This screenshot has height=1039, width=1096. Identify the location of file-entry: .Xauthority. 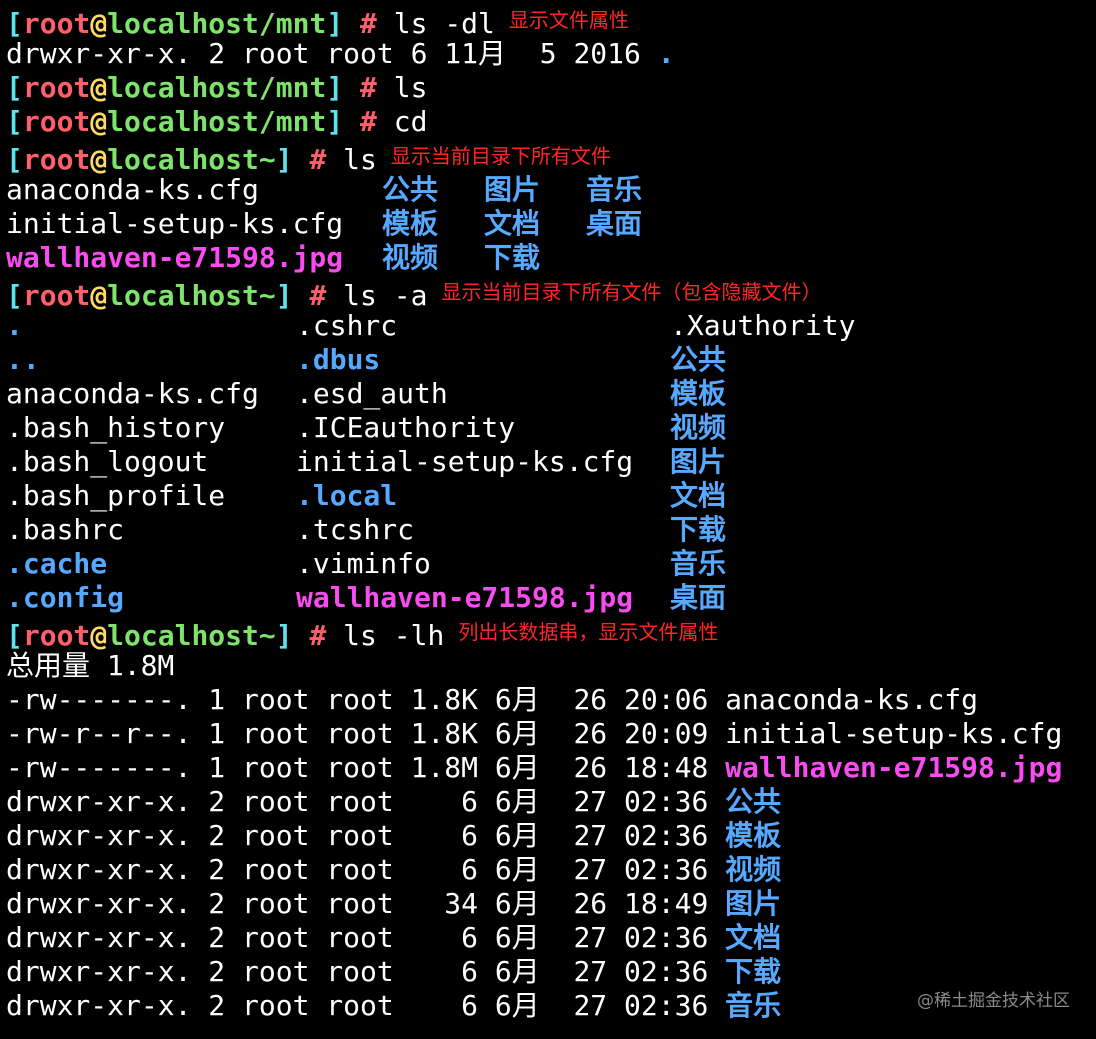
(763, 325).